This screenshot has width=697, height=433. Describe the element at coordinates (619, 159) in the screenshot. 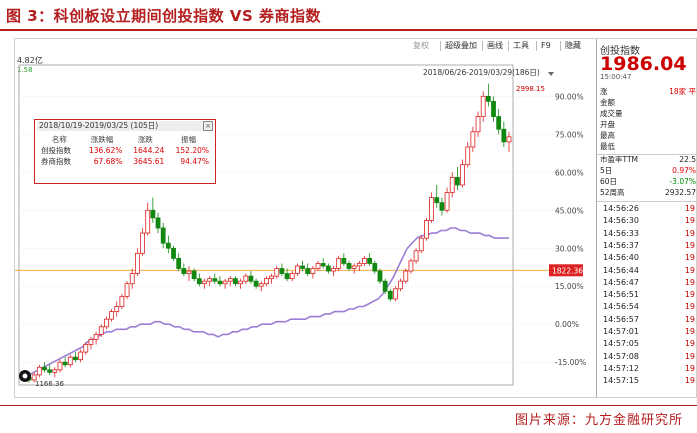

I see `stat-label: 市盈率TTM` at that location.